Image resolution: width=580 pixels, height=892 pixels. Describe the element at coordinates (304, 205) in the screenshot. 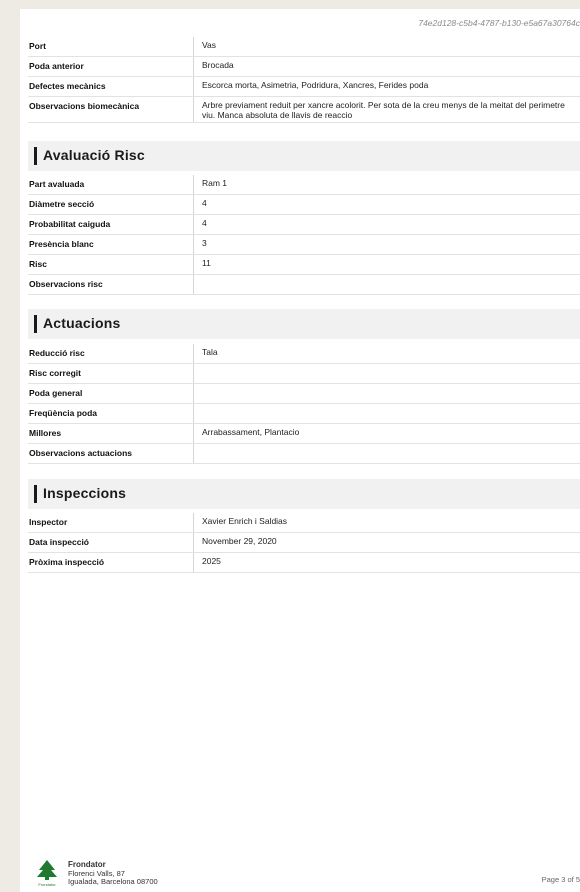

I see `table-row: Diàmetre secció 4` at that location.